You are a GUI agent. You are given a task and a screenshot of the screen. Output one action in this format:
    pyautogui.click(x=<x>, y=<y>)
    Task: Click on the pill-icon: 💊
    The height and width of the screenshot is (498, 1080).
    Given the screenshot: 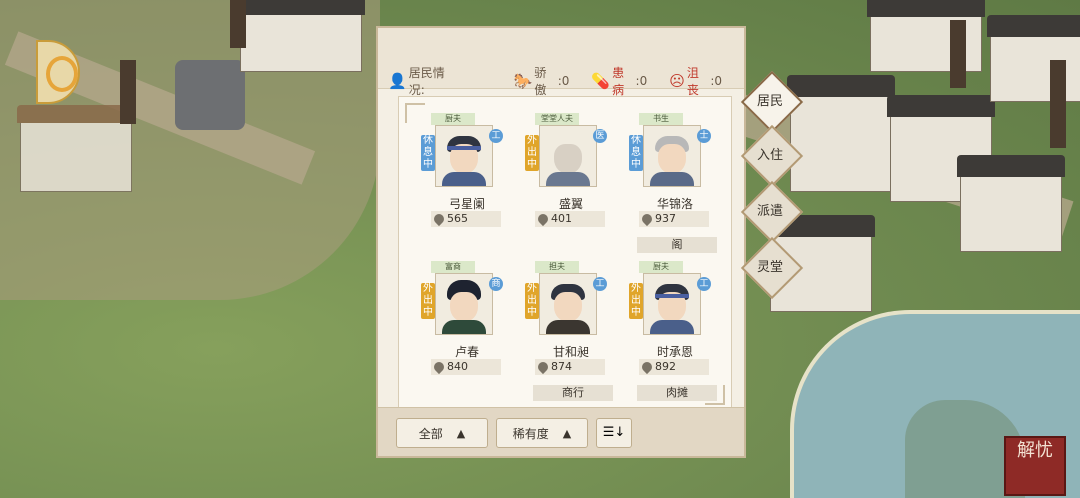 What is the action you would take?
    pyautogui.click(x=601, y=81)
    